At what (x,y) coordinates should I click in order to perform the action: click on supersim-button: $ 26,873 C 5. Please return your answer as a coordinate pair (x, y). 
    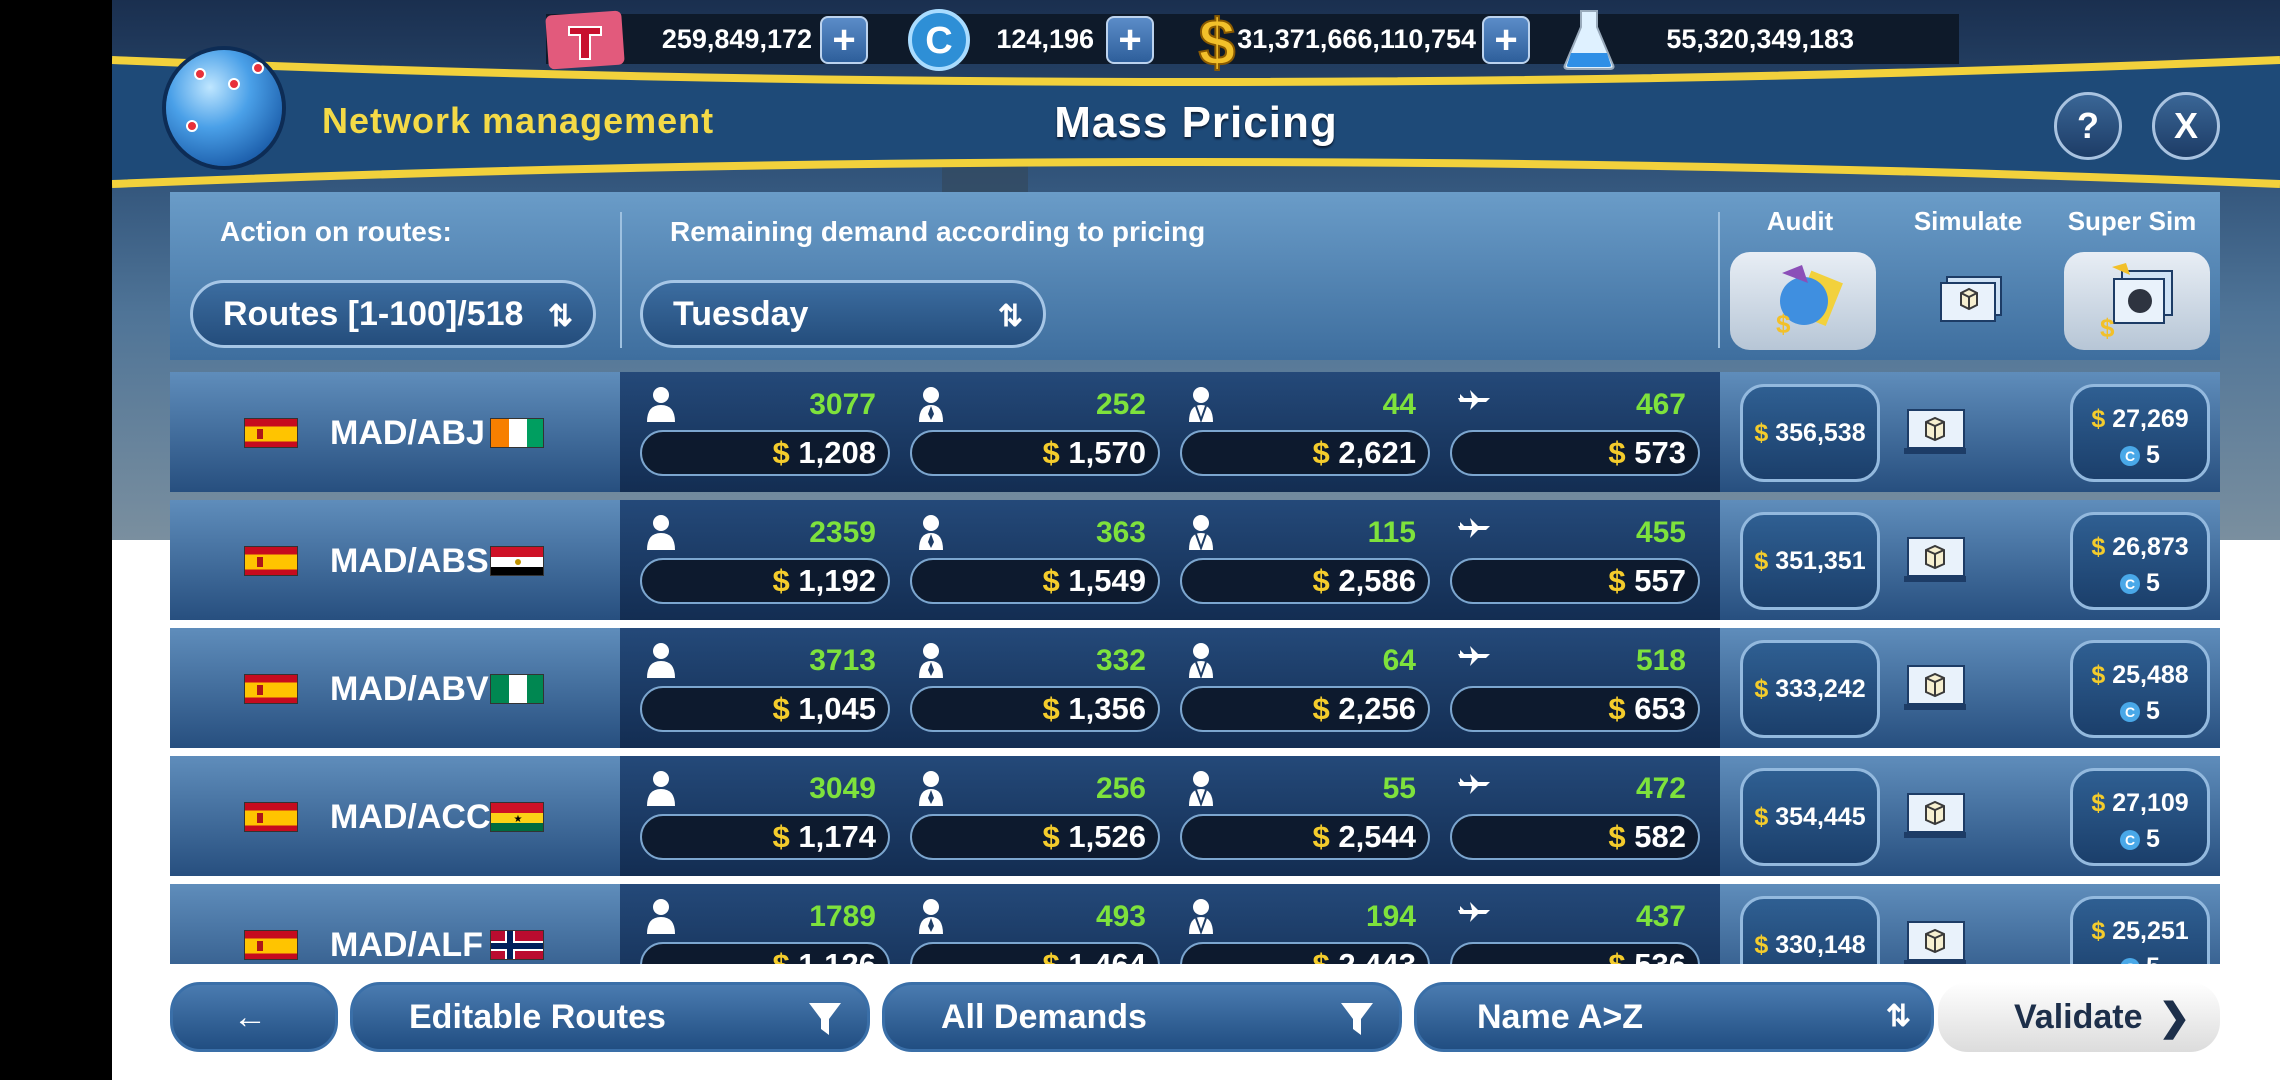
    Looking at the image, I should click on (2140, 561).